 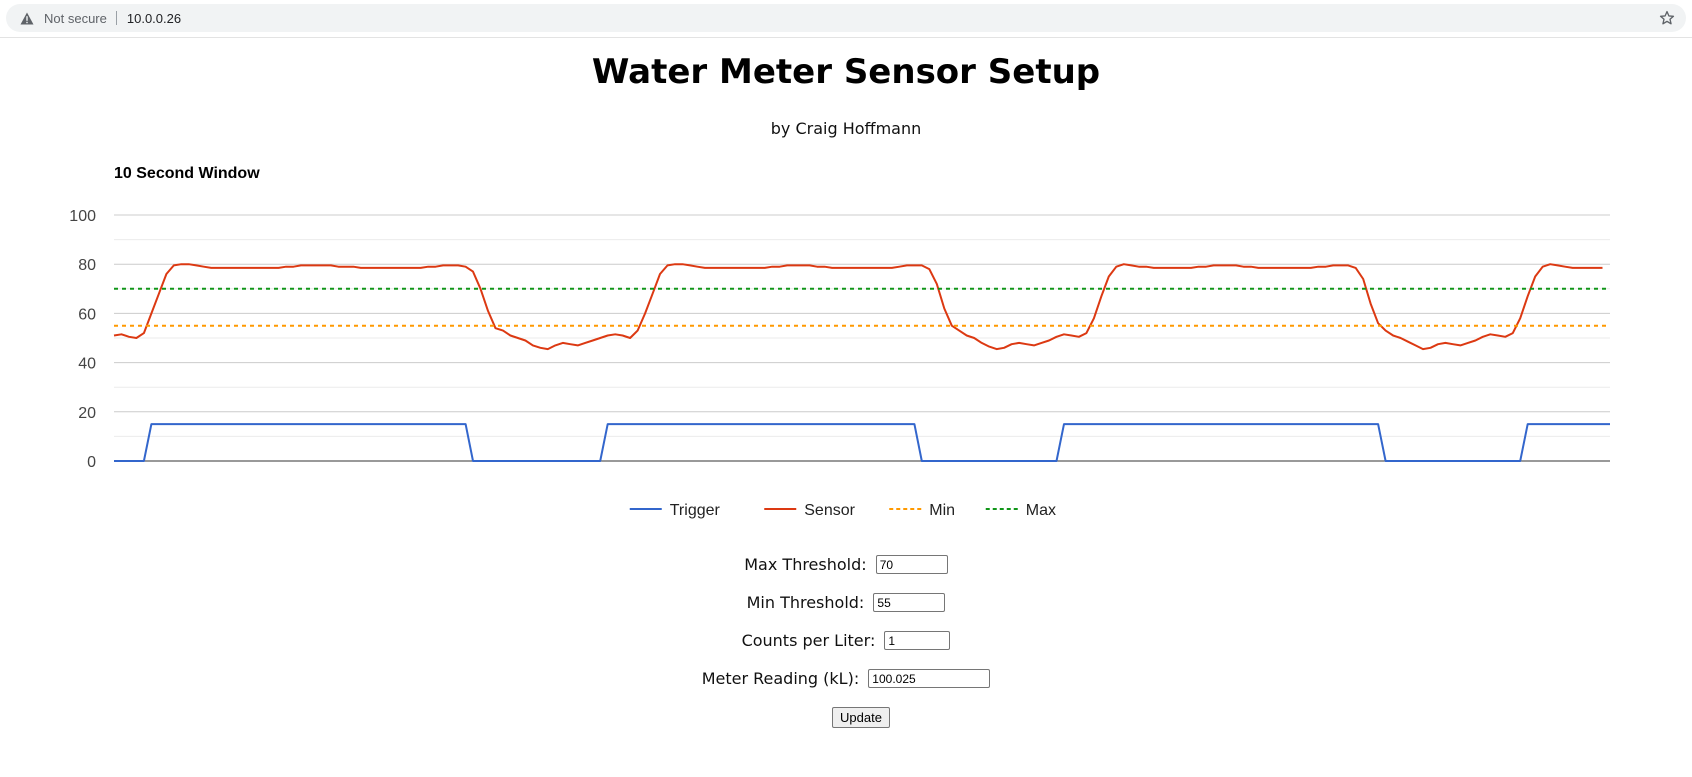 What do you see at coordinates (82, 216) in the screenshot?
I see `y-tick-label: 100` at bounding box center [82, 216].